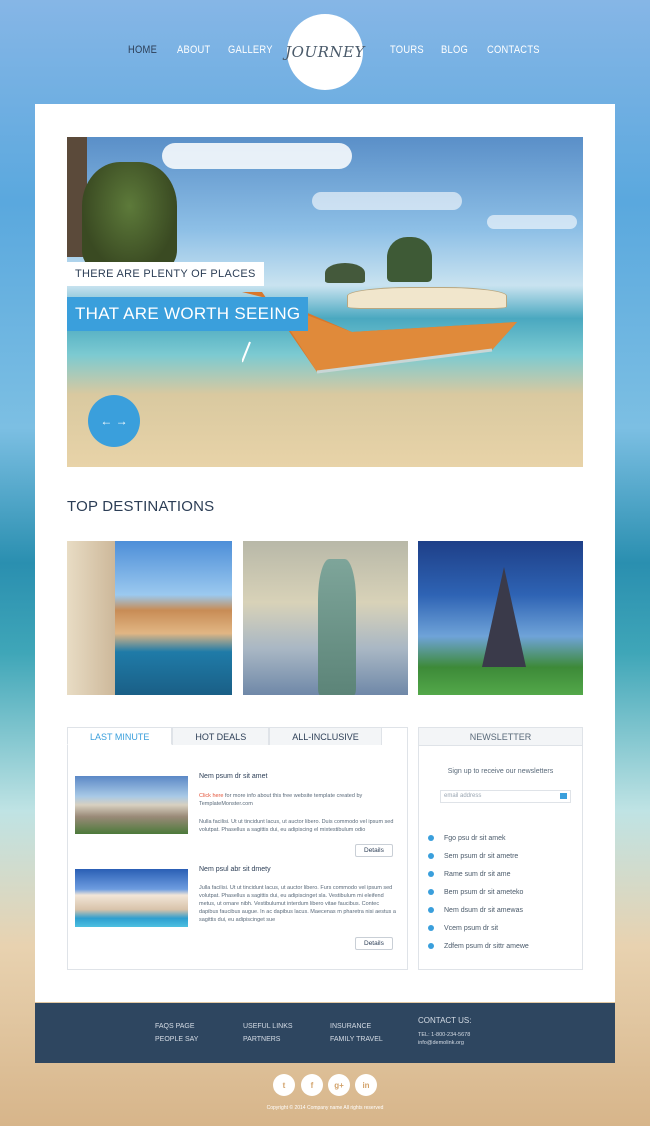 This screenshot has height=1126, width=650. What do you see at coordinates (298, 804) in the screenshot?
I see `deal-template-link: TemplateMonster.com` at bounding box center [298, 804].